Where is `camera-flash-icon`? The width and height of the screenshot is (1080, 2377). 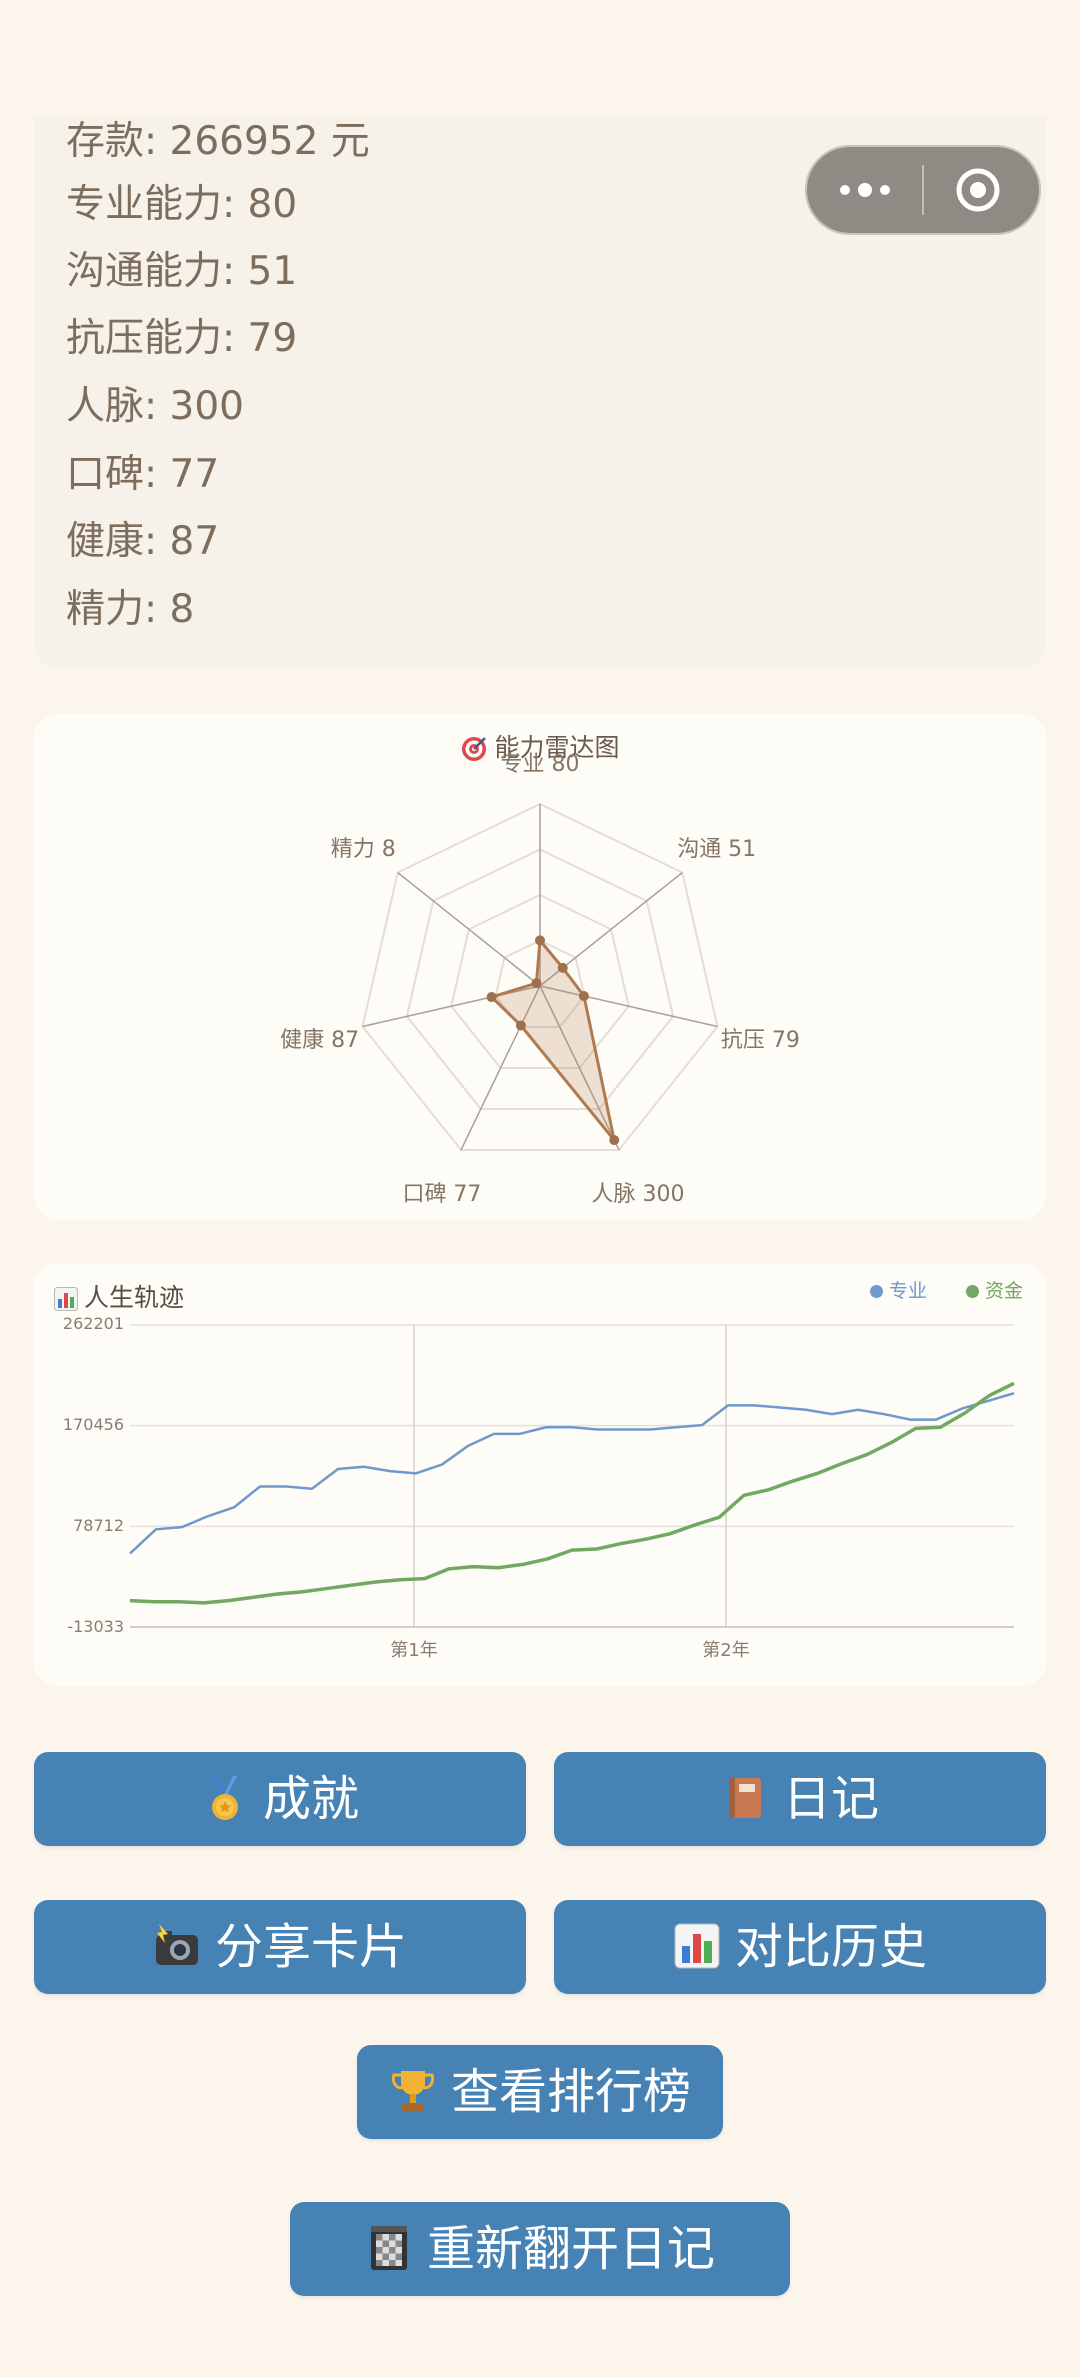
camera-flash-icon is located at coordinates (176, 1944).